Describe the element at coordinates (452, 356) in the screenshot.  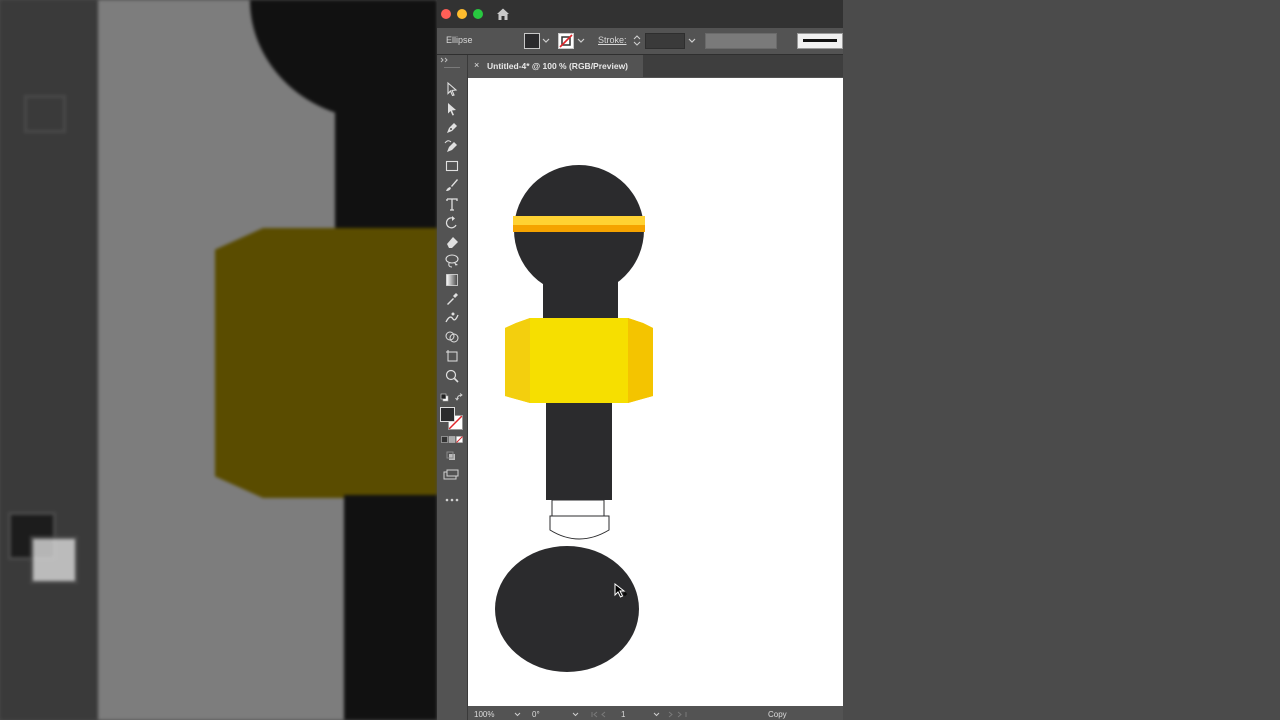
I see `artboard-tool-icon` at that location.